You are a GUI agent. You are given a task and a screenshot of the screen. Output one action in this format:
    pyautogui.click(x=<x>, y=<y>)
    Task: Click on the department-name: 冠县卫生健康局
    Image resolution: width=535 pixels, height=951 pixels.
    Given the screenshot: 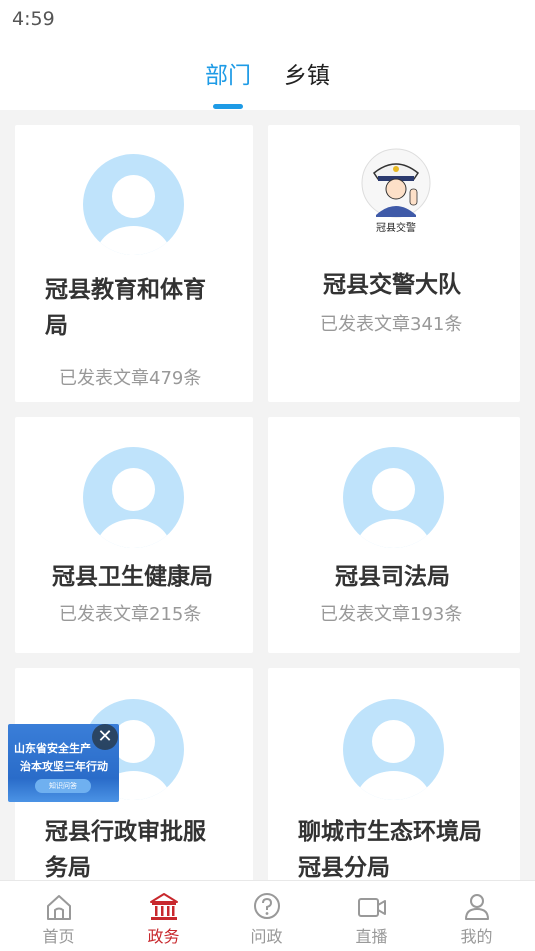 What is the action you would take?
    pyautogui.click(x=132, y=577)
    